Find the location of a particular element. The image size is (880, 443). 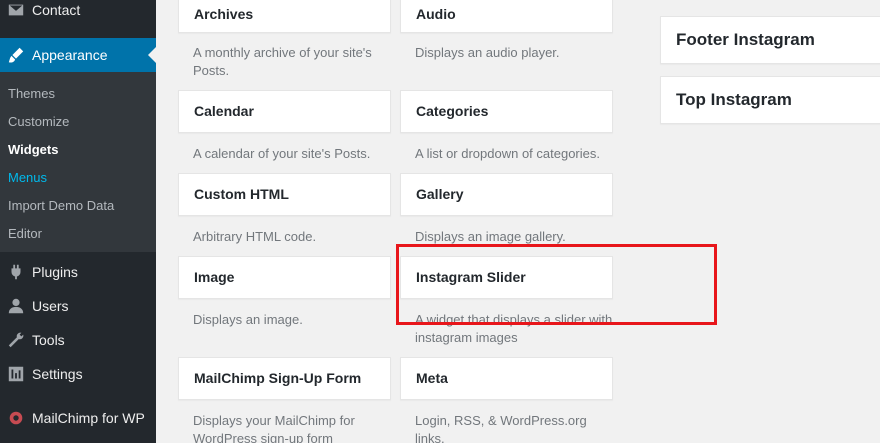

widget-mailchimp-signup-form: MailChimp Sign-Up Form is located at coordinates (284, 378).